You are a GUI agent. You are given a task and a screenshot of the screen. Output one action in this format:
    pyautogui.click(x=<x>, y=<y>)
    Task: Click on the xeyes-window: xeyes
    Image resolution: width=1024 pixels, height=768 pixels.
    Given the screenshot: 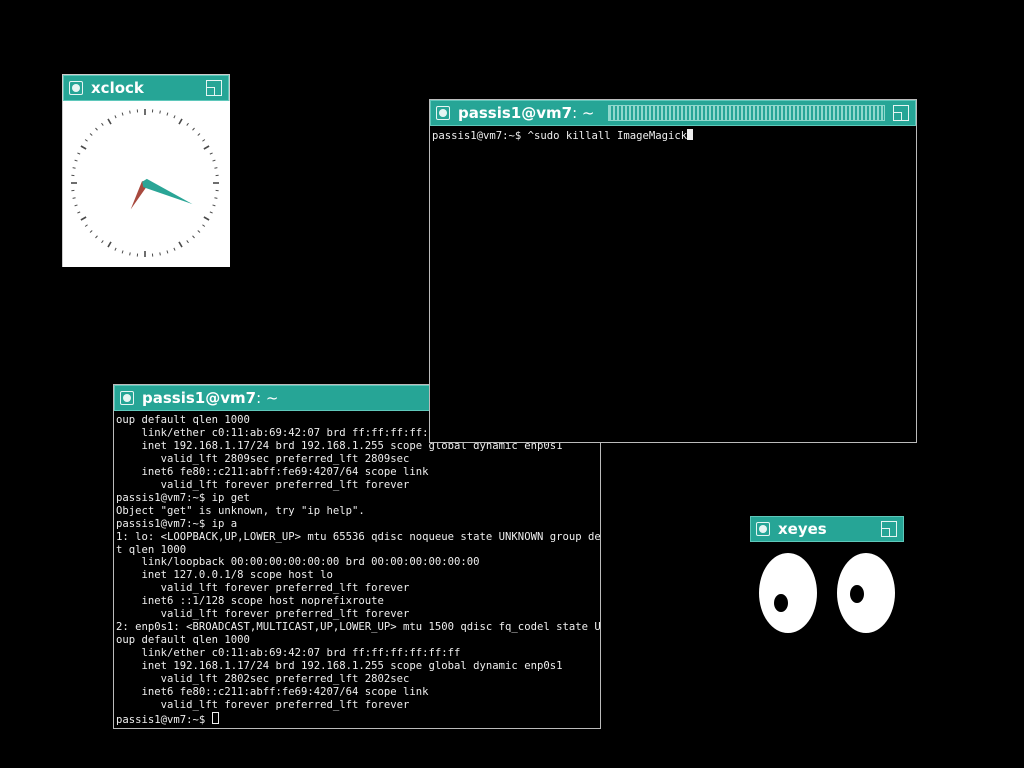 What is the action you would take?
    pyautogui.click(x=827, y=579)
    